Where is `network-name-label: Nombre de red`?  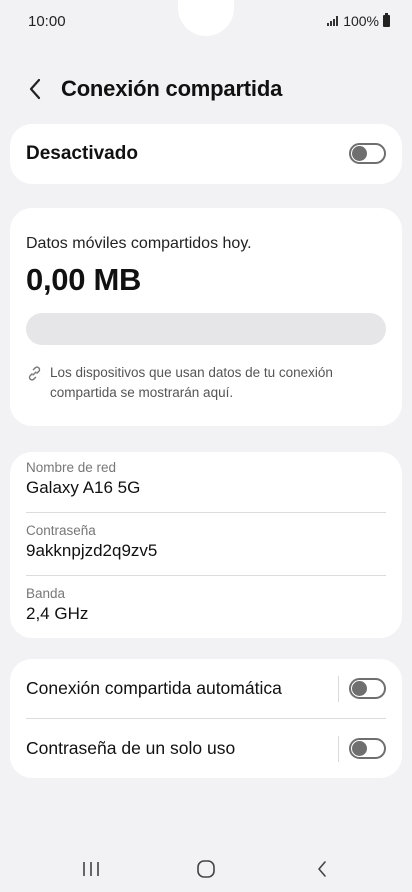 network-name-label: Nombre de red is located at coordinates (71, 467).